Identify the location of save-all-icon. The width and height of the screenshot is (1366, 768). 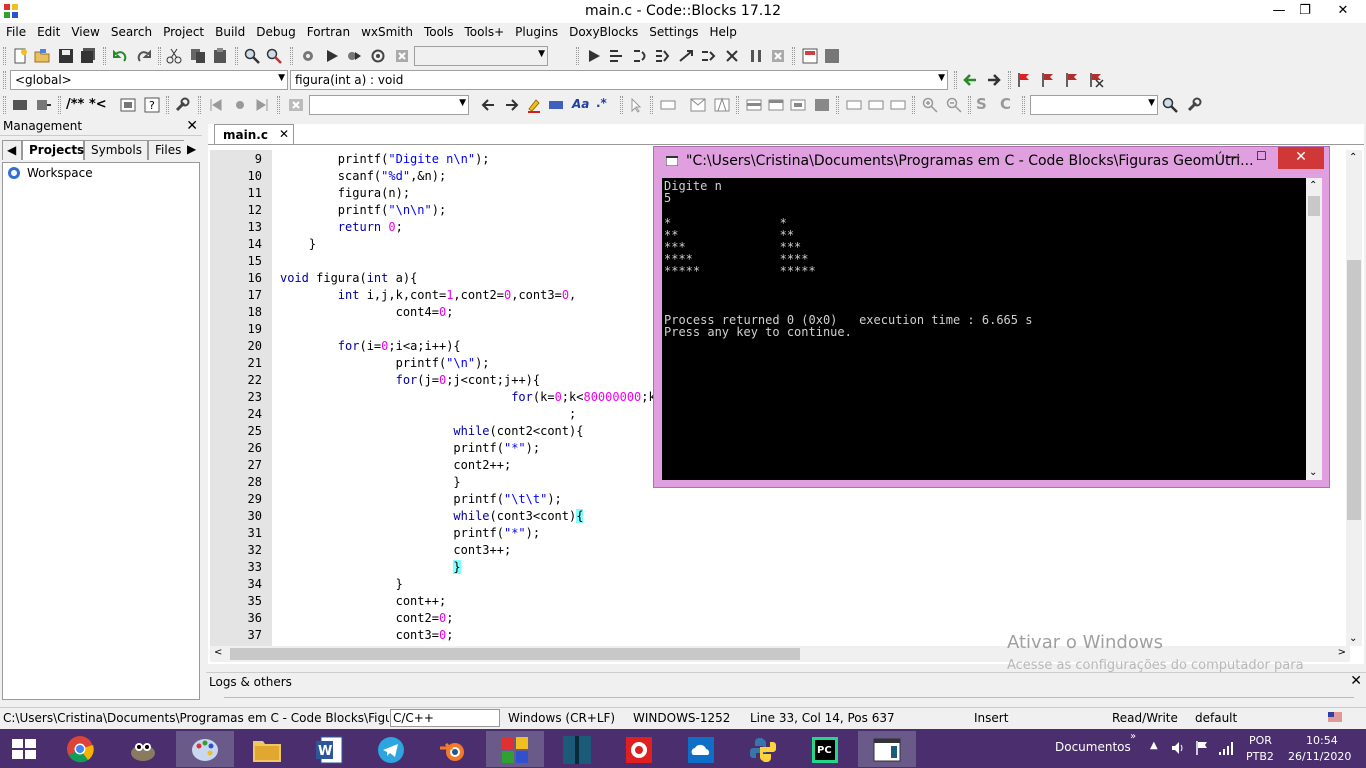
(88, 56).